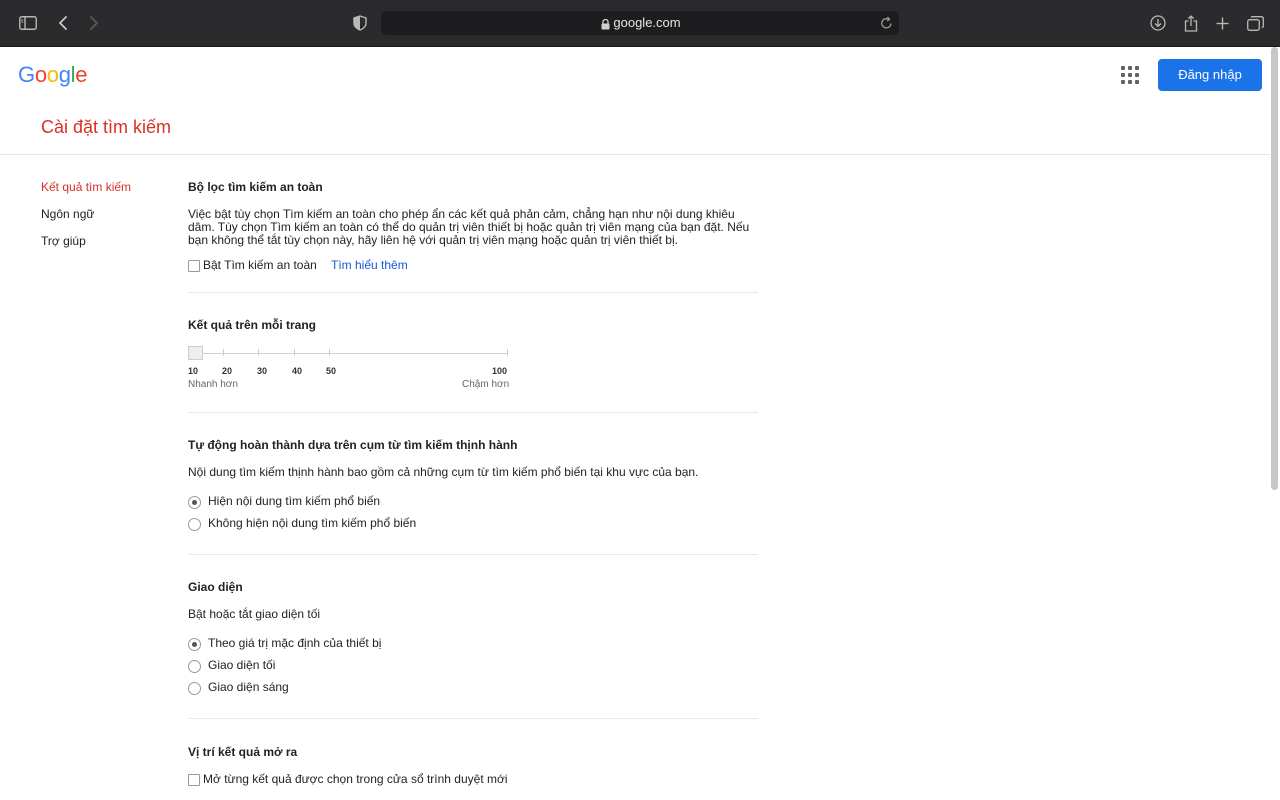 Image resolution: width=1280 pixels, height=800 pixels. Describe the element at coordinates (81, 74) in the screenshot. I see `logo-letter: e` at that location.